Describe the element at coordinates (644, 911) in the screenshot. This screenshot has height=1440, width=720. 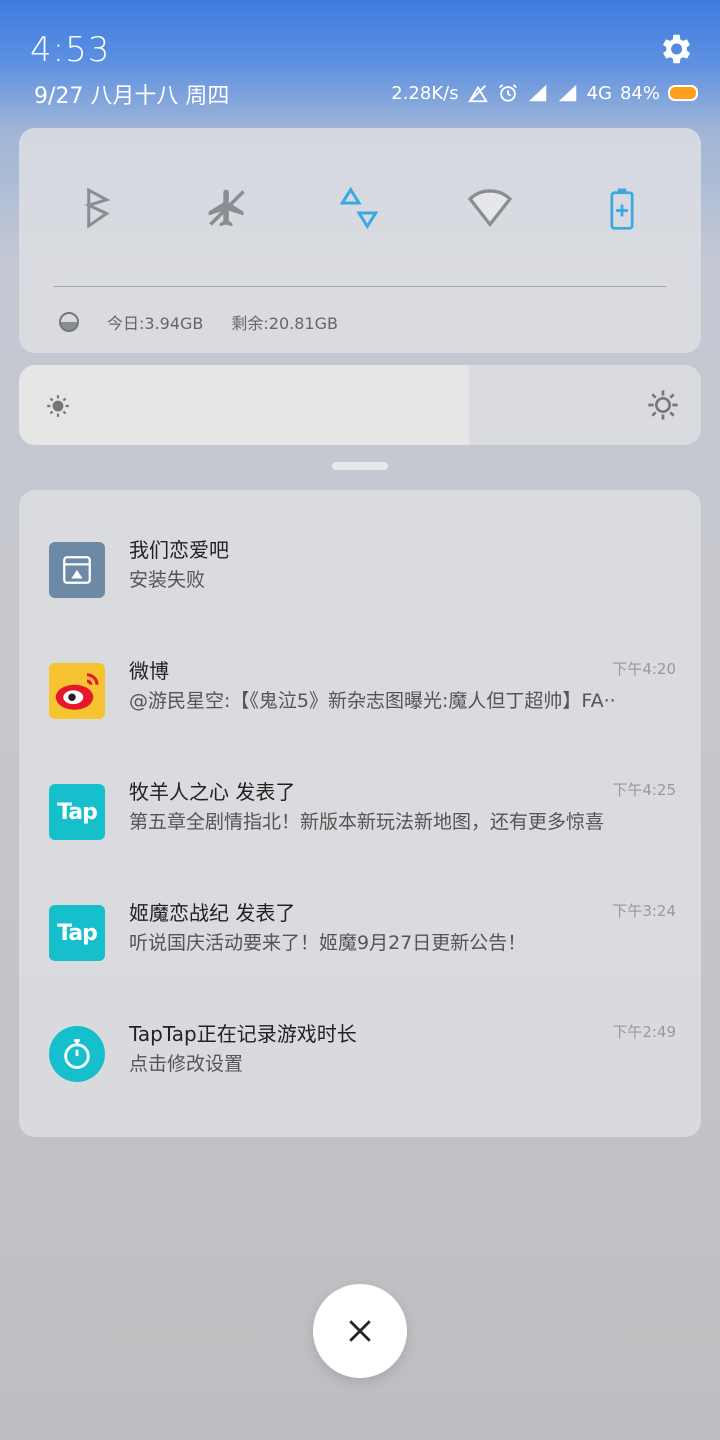
I see `notification-time: 下午3:24` at that location.